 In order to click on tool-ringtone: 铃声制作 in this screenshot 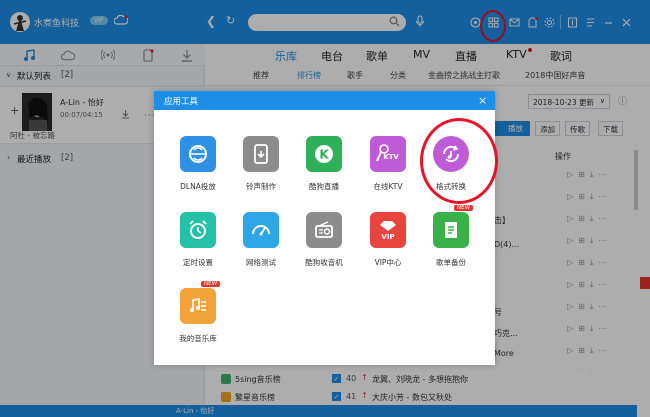, I will do `click(261, 167)`.